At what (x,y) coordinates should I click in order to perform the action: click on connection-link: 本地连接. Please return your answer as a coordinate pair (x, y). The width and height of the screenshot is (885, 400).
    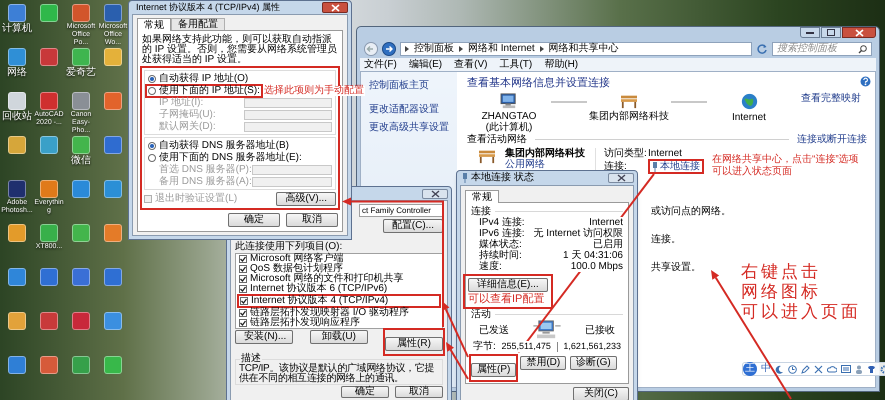
    Looking at the image, I should click on (676, 166).